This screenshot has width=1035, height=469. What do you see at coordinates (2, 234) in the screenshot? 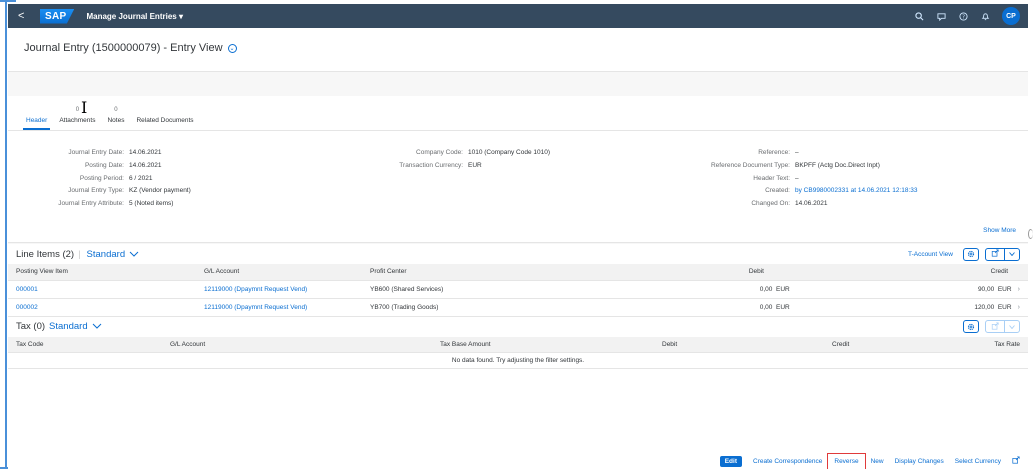
I see `screen-edge` at bounding box center [2, 234].